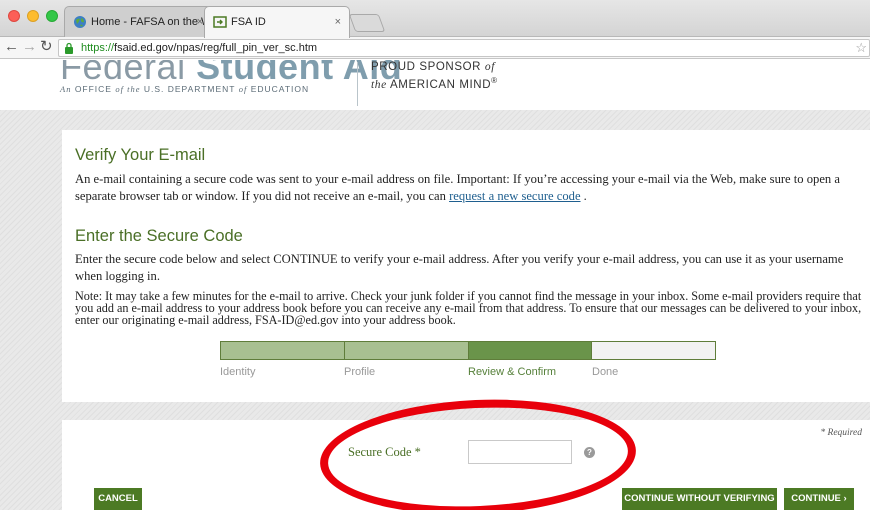  Describe the element at coordinates (435, 19) in the screenshot. I see `browser-titlebar: Home - FAFSA on the Web × FSA ID ×` at that location.